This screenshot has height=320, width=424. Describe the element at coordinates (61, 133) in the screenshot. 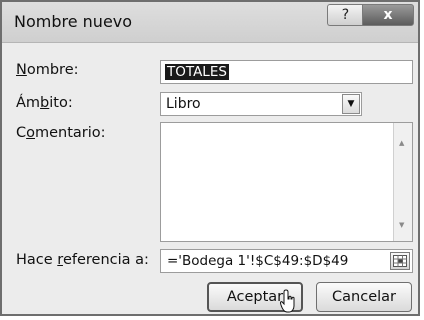

I see `comment-label: Comentario:` at that location.